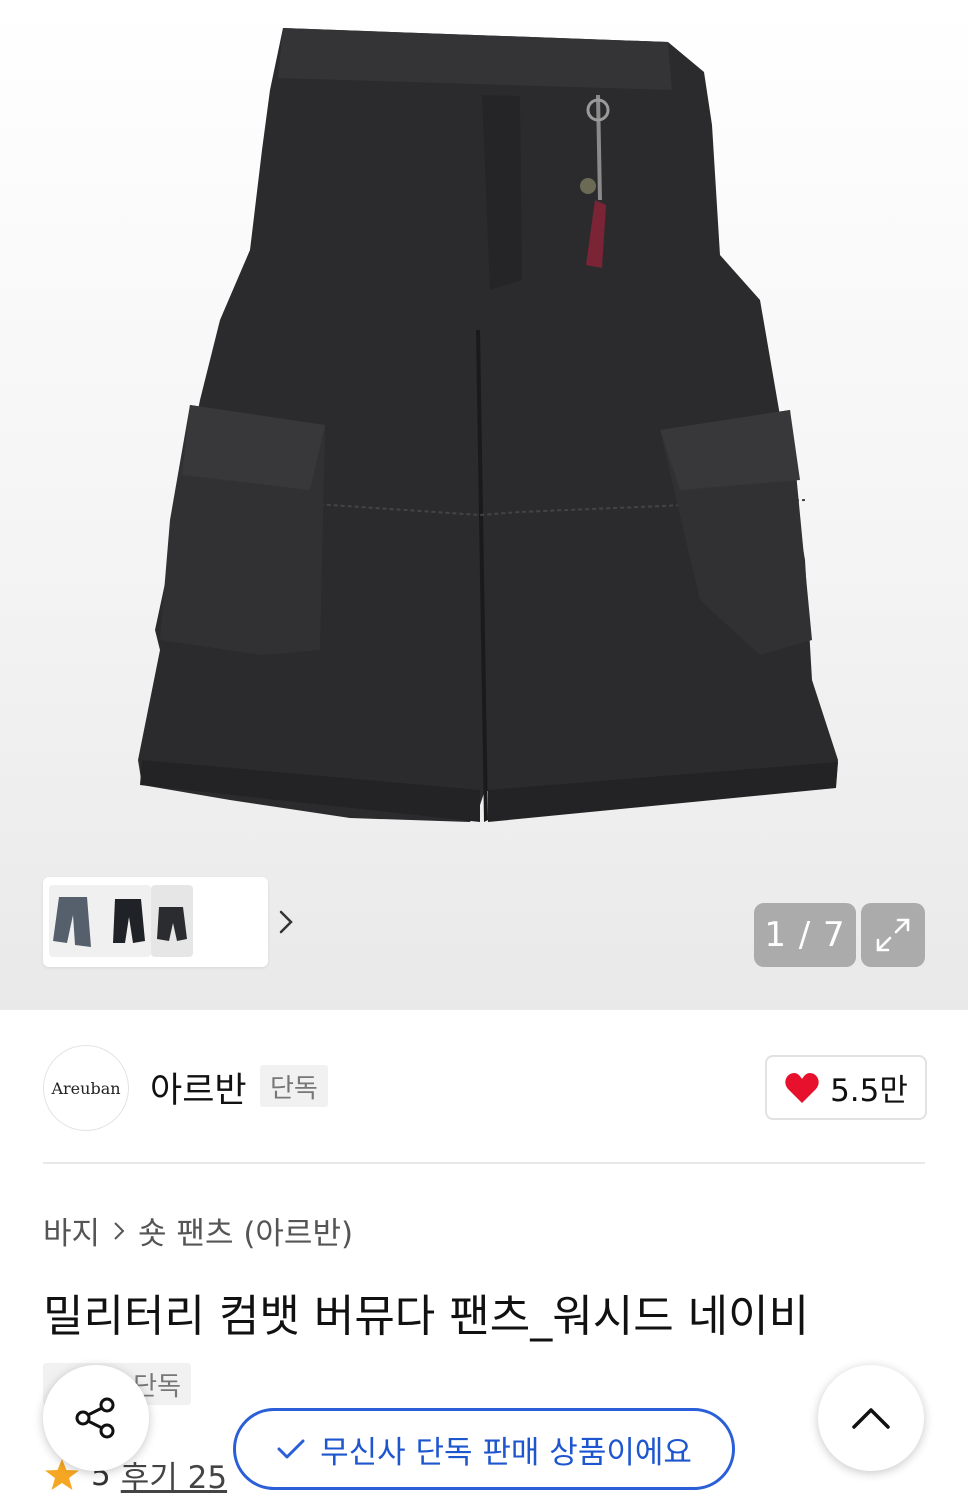 The height and width of the screenshot is (1500, 968). Describe the element at coordinates (506, 1452) in the screenshot. I see `exclusive-notice-text: 무신사 단독 판매 상품이에요` at that location.